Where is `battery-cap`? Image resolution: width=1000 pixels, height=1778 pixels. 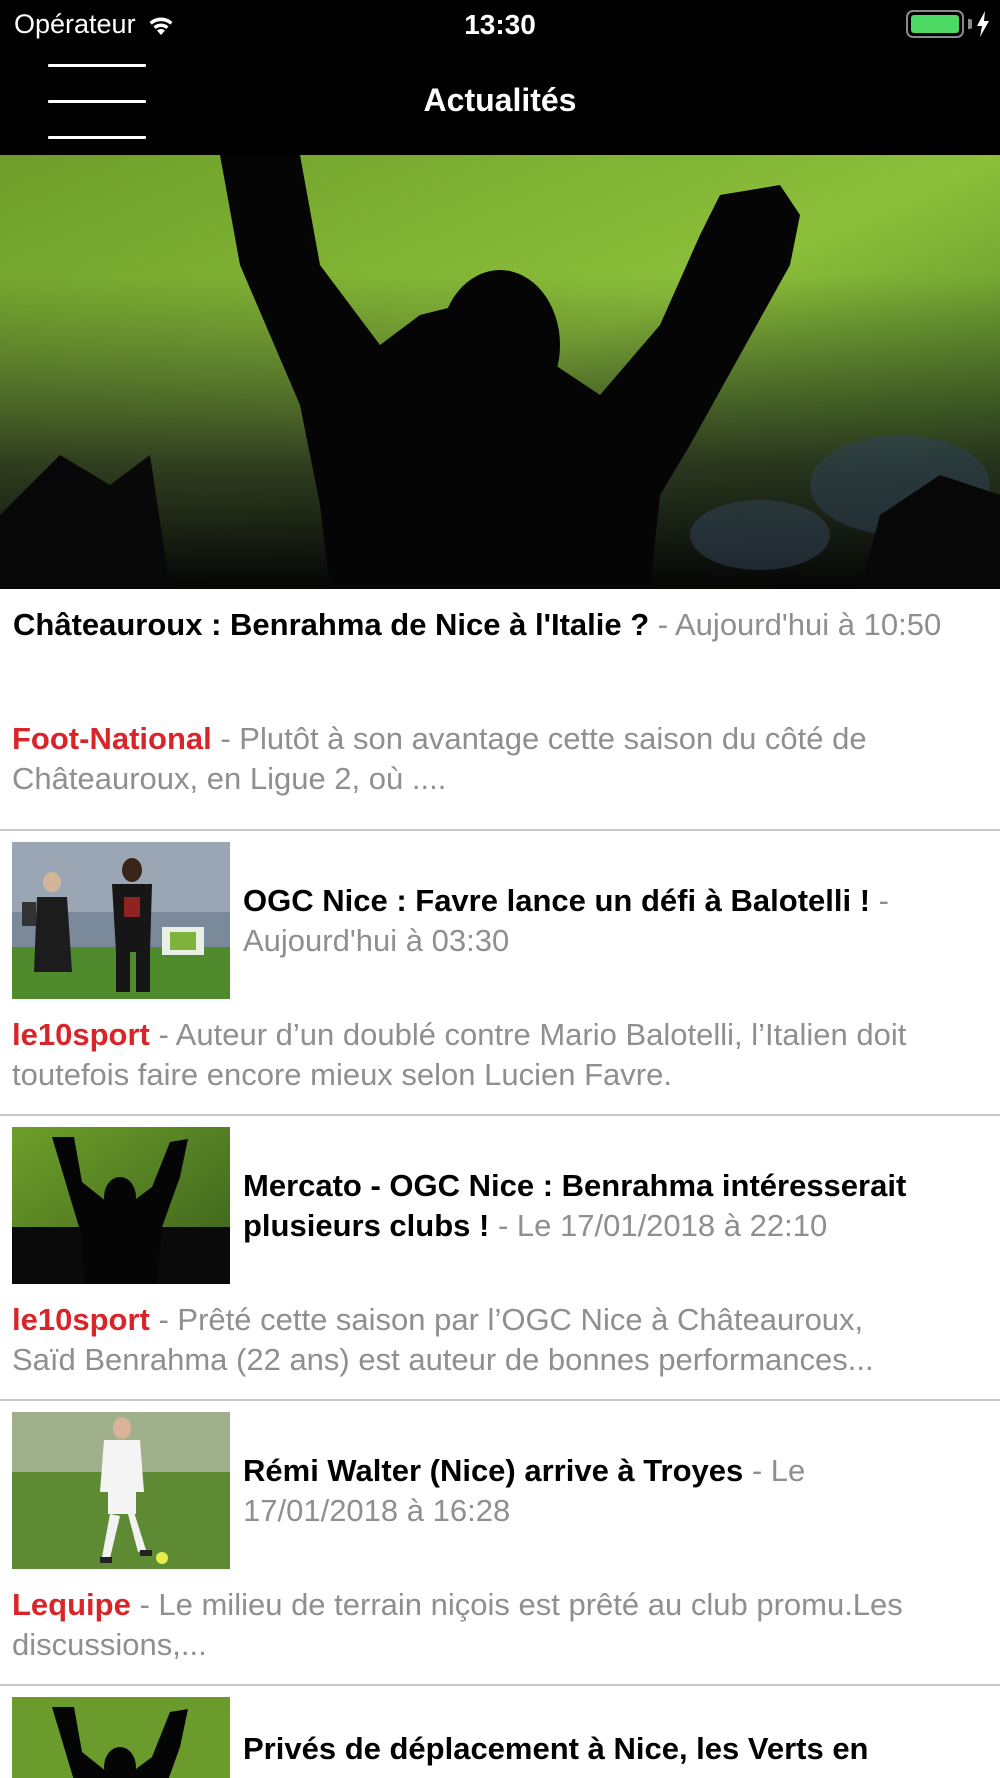
battery-cap is located at coordinates (970, 24).